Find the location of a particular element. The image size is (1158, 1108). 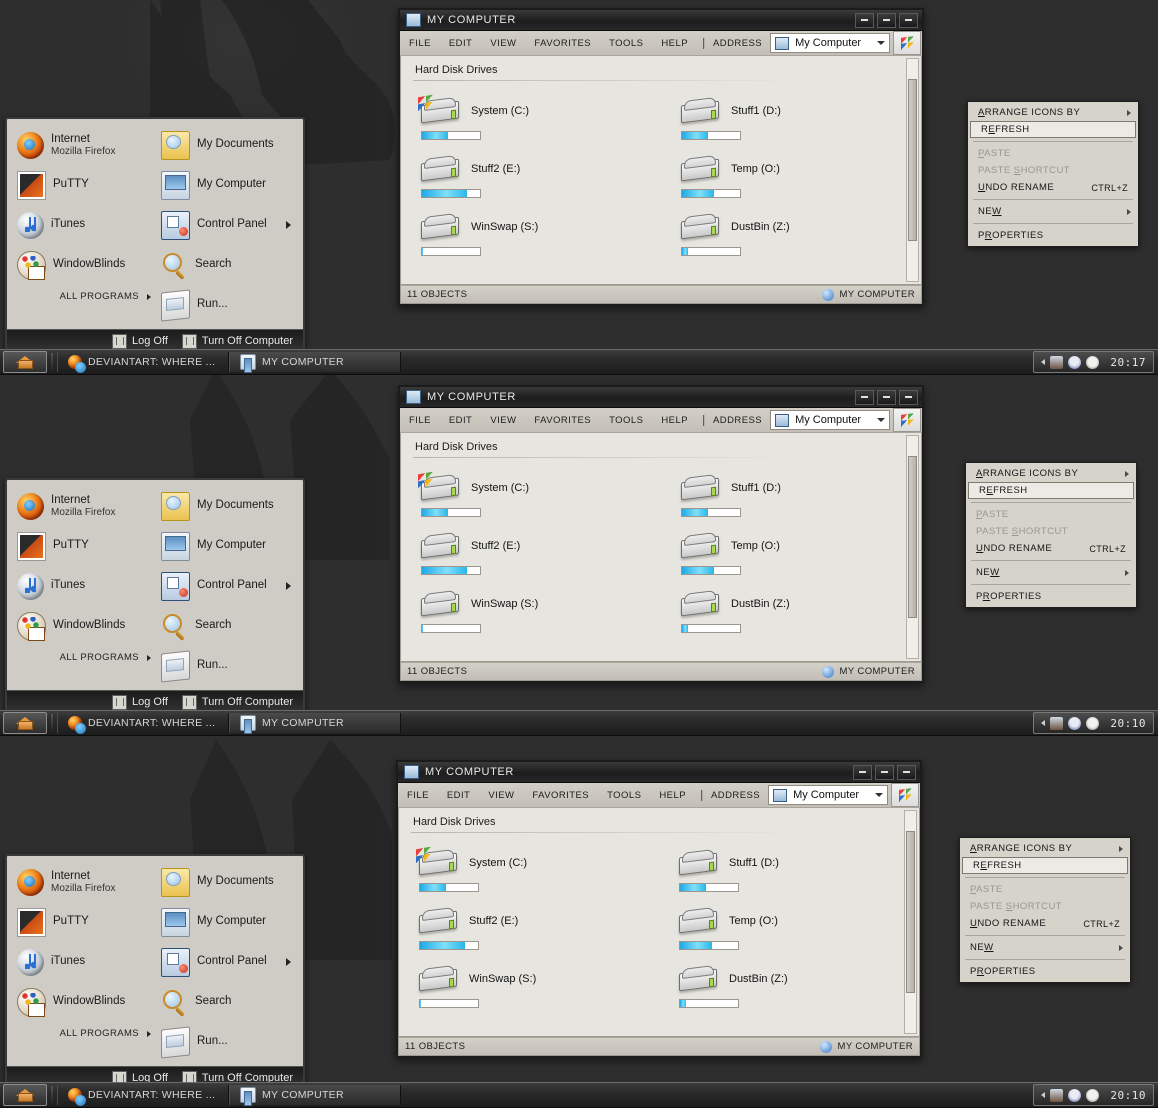

menu-view: VIEW is located at coordinates (503, 420).